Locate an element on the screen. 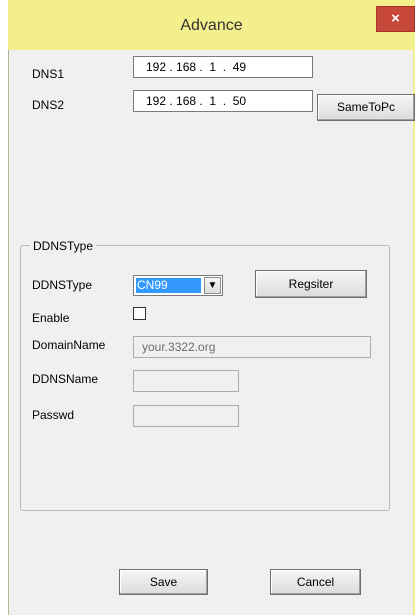  close-button: × is located at coordinates (395, 19).